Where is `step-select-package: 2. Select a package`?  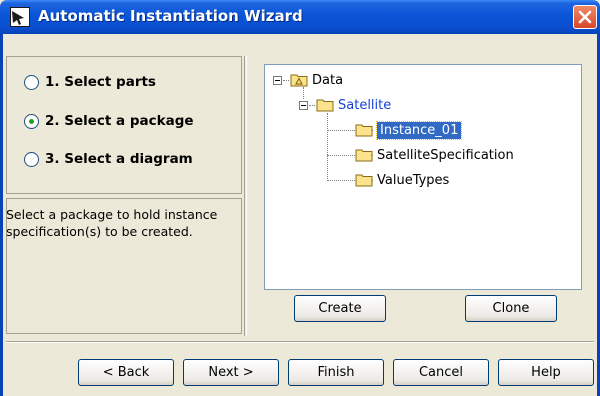 step-select-package: 2. Select a package is located at coordinates (109, 121).